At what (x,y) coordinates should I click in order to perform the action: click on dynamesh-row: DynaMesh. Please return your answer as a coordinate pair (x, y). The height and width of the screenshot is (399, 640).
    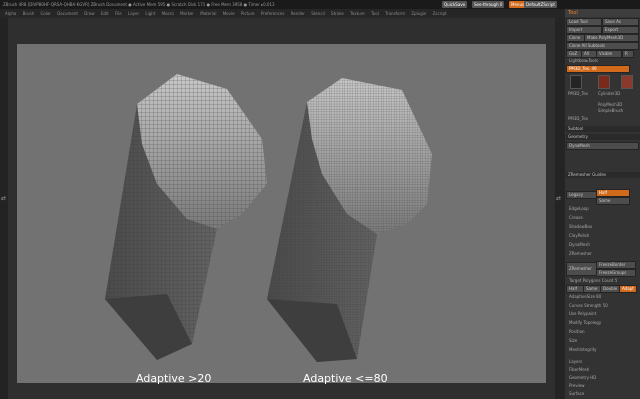
    Looking at the image, I should click on (602, 146).